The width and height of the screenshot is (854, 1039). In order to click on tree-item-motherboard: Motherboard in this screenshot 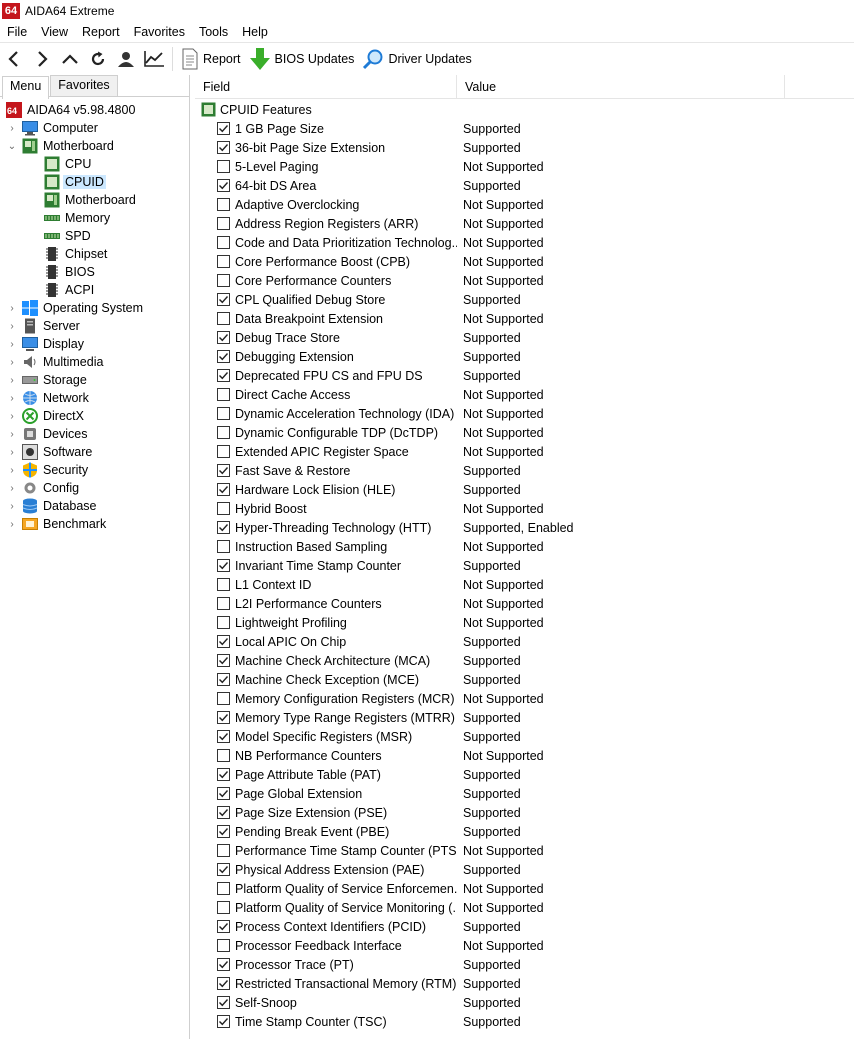, I will do `click(91, 200)`.